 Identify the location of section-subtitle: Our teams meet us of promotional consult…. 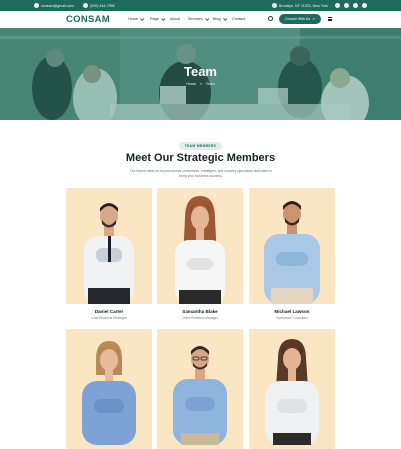
(201, 173).